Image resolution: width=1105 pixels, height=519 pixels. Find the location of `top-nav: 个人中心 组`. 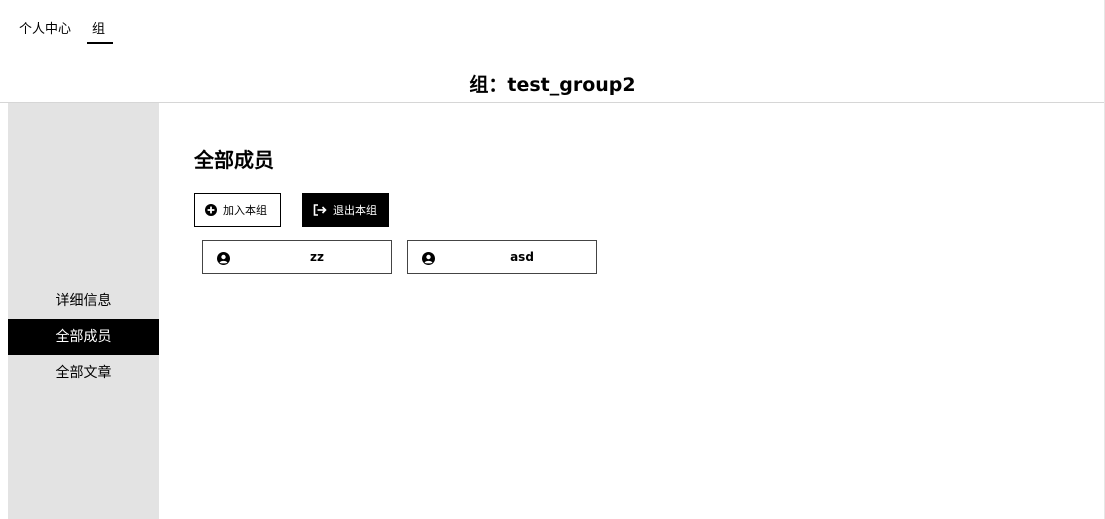

top-nav: 个人中心 组 is located at coordinates (552, 24).